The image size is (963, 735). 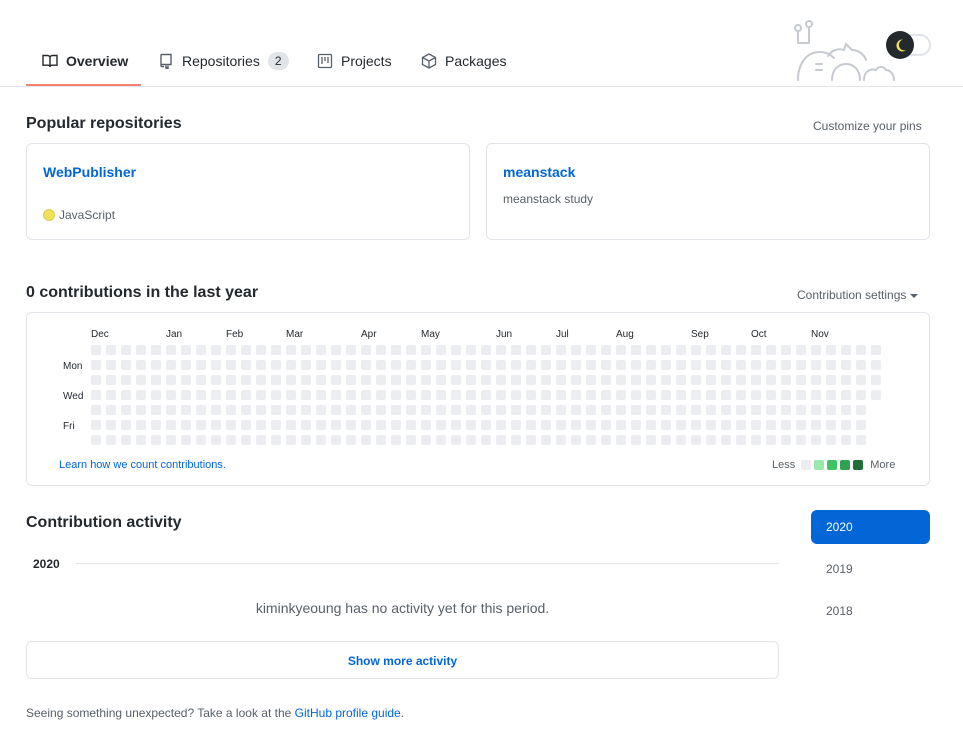 What do you see at coordinates (870, 527) in the screenshot?
I see `year-link-2020: 2020` at bounding box center [870, 527].